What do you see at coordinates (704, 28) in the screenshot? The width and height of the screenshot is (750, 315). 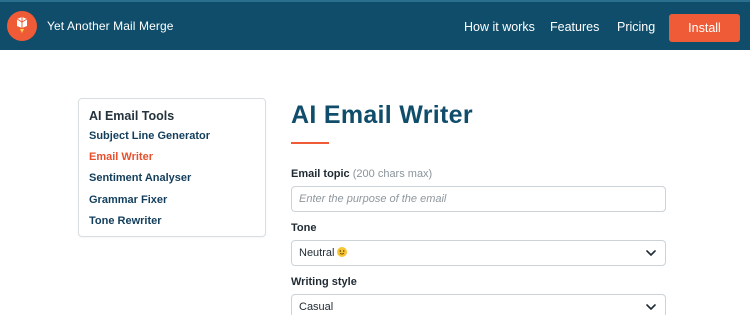 I see `install-button: Install` at bounding box center [704, 28].